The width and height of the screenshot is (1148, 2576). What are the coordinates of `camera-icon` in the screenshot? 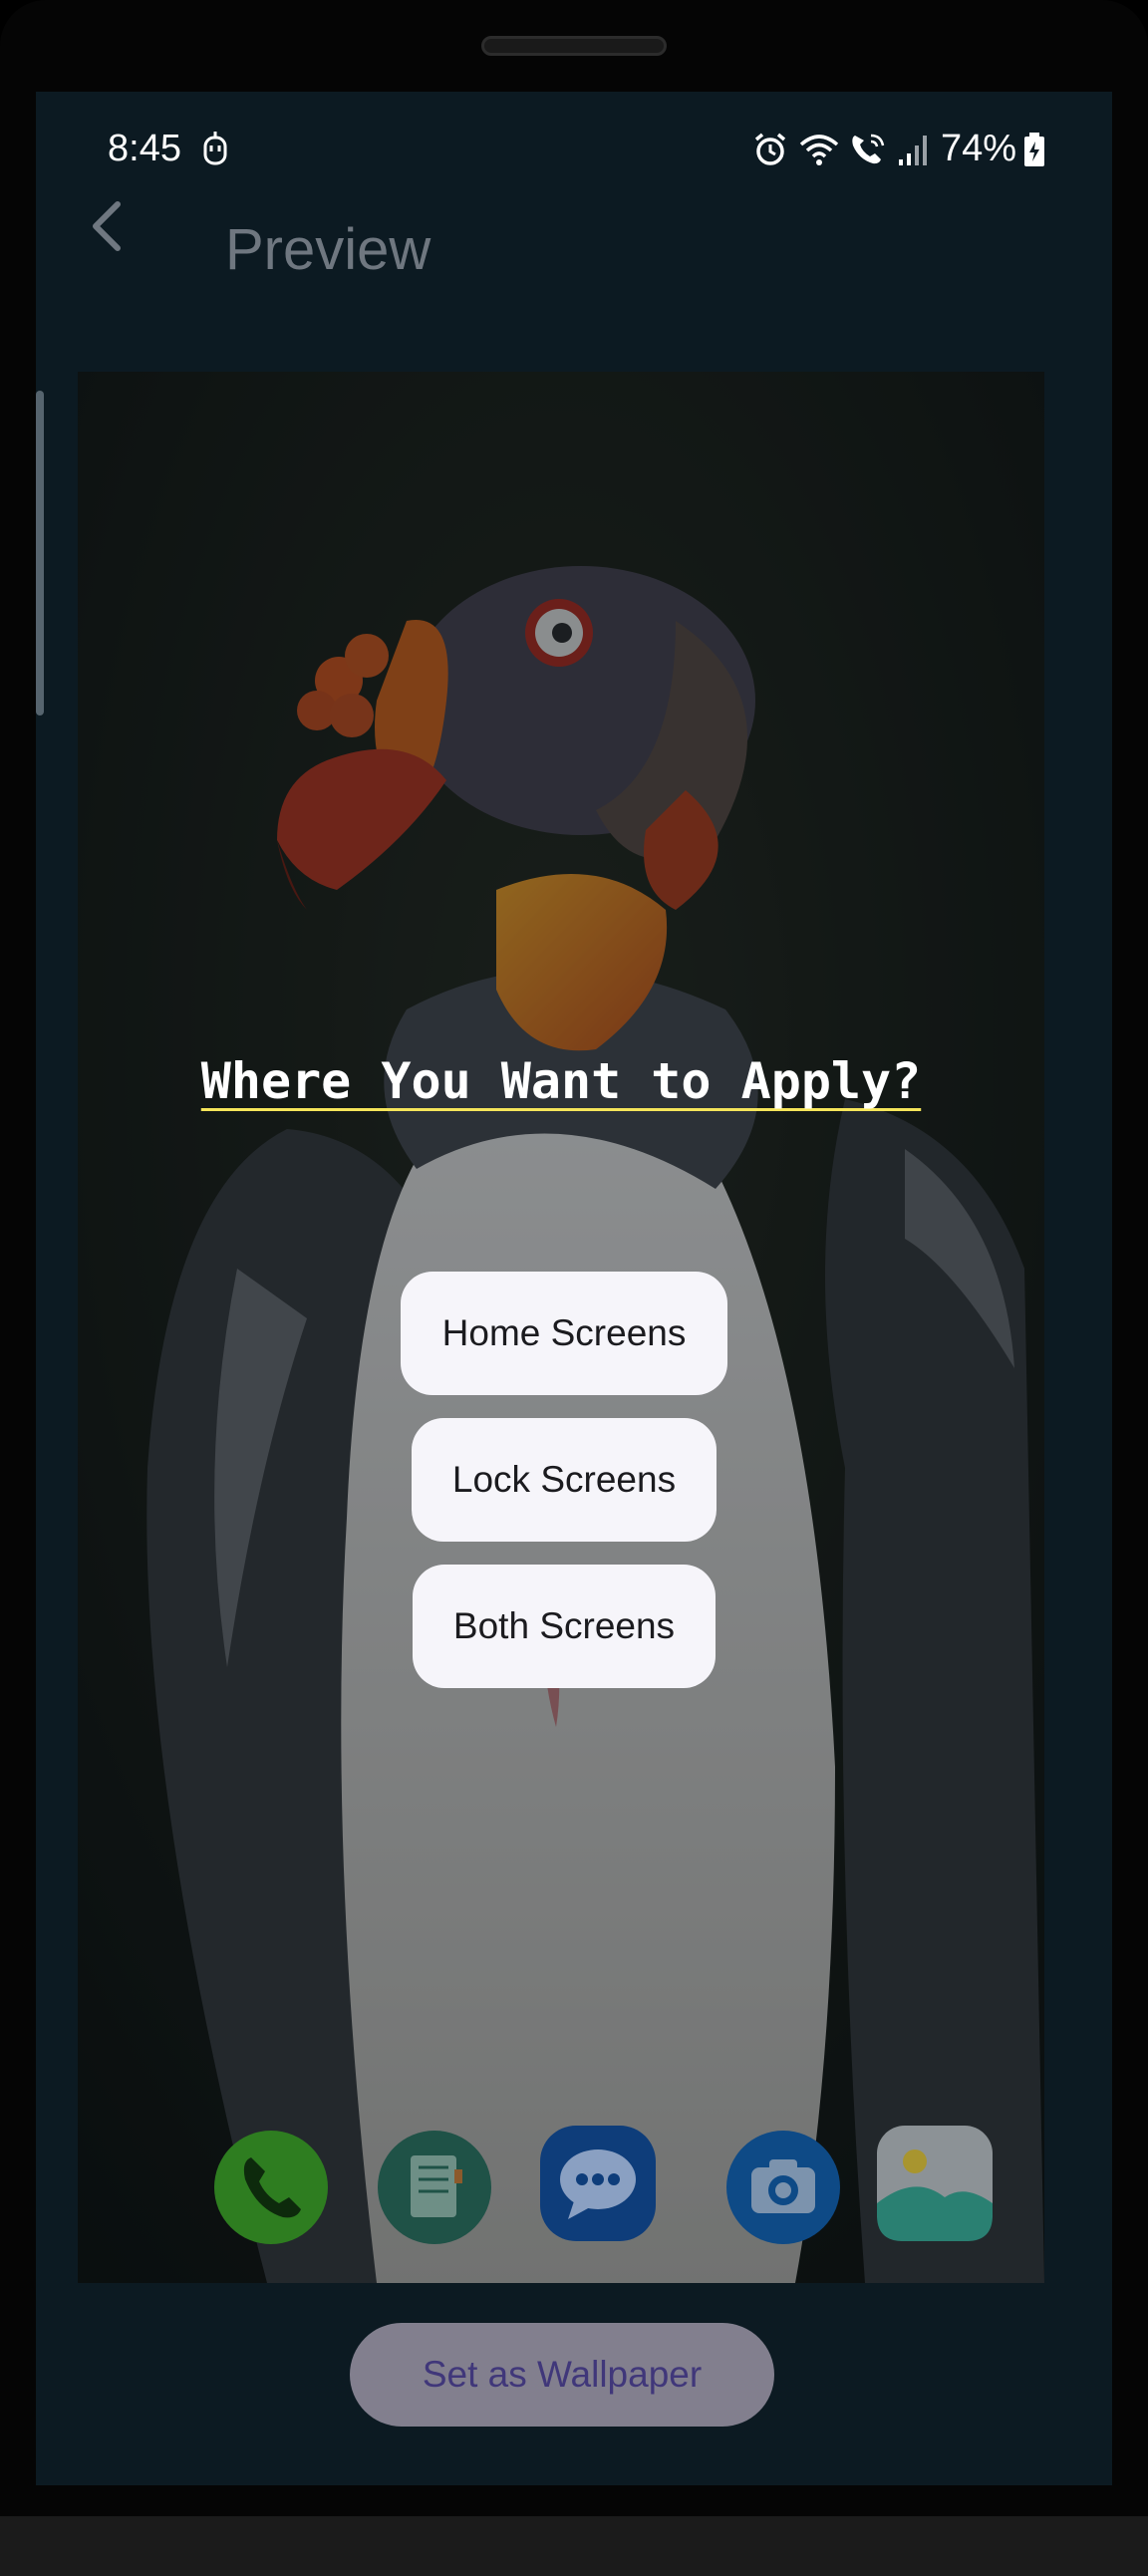 It's located at (783, 2187).